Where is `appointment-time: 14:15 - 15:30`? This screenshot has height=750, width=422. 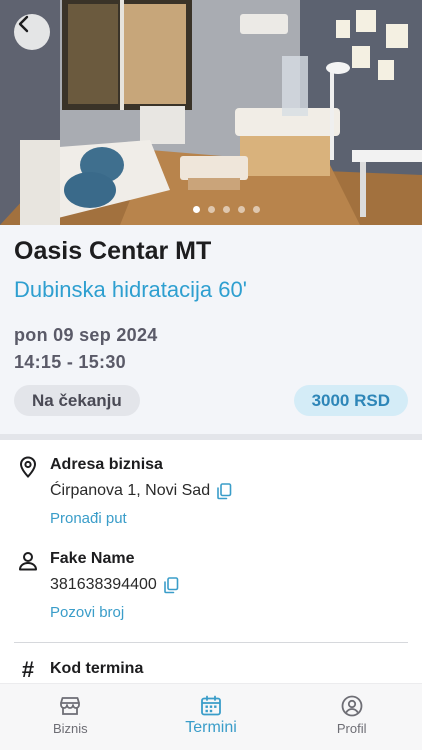
appointment-time: 14:15 - 15:30 is located at coordinates (70, 362).